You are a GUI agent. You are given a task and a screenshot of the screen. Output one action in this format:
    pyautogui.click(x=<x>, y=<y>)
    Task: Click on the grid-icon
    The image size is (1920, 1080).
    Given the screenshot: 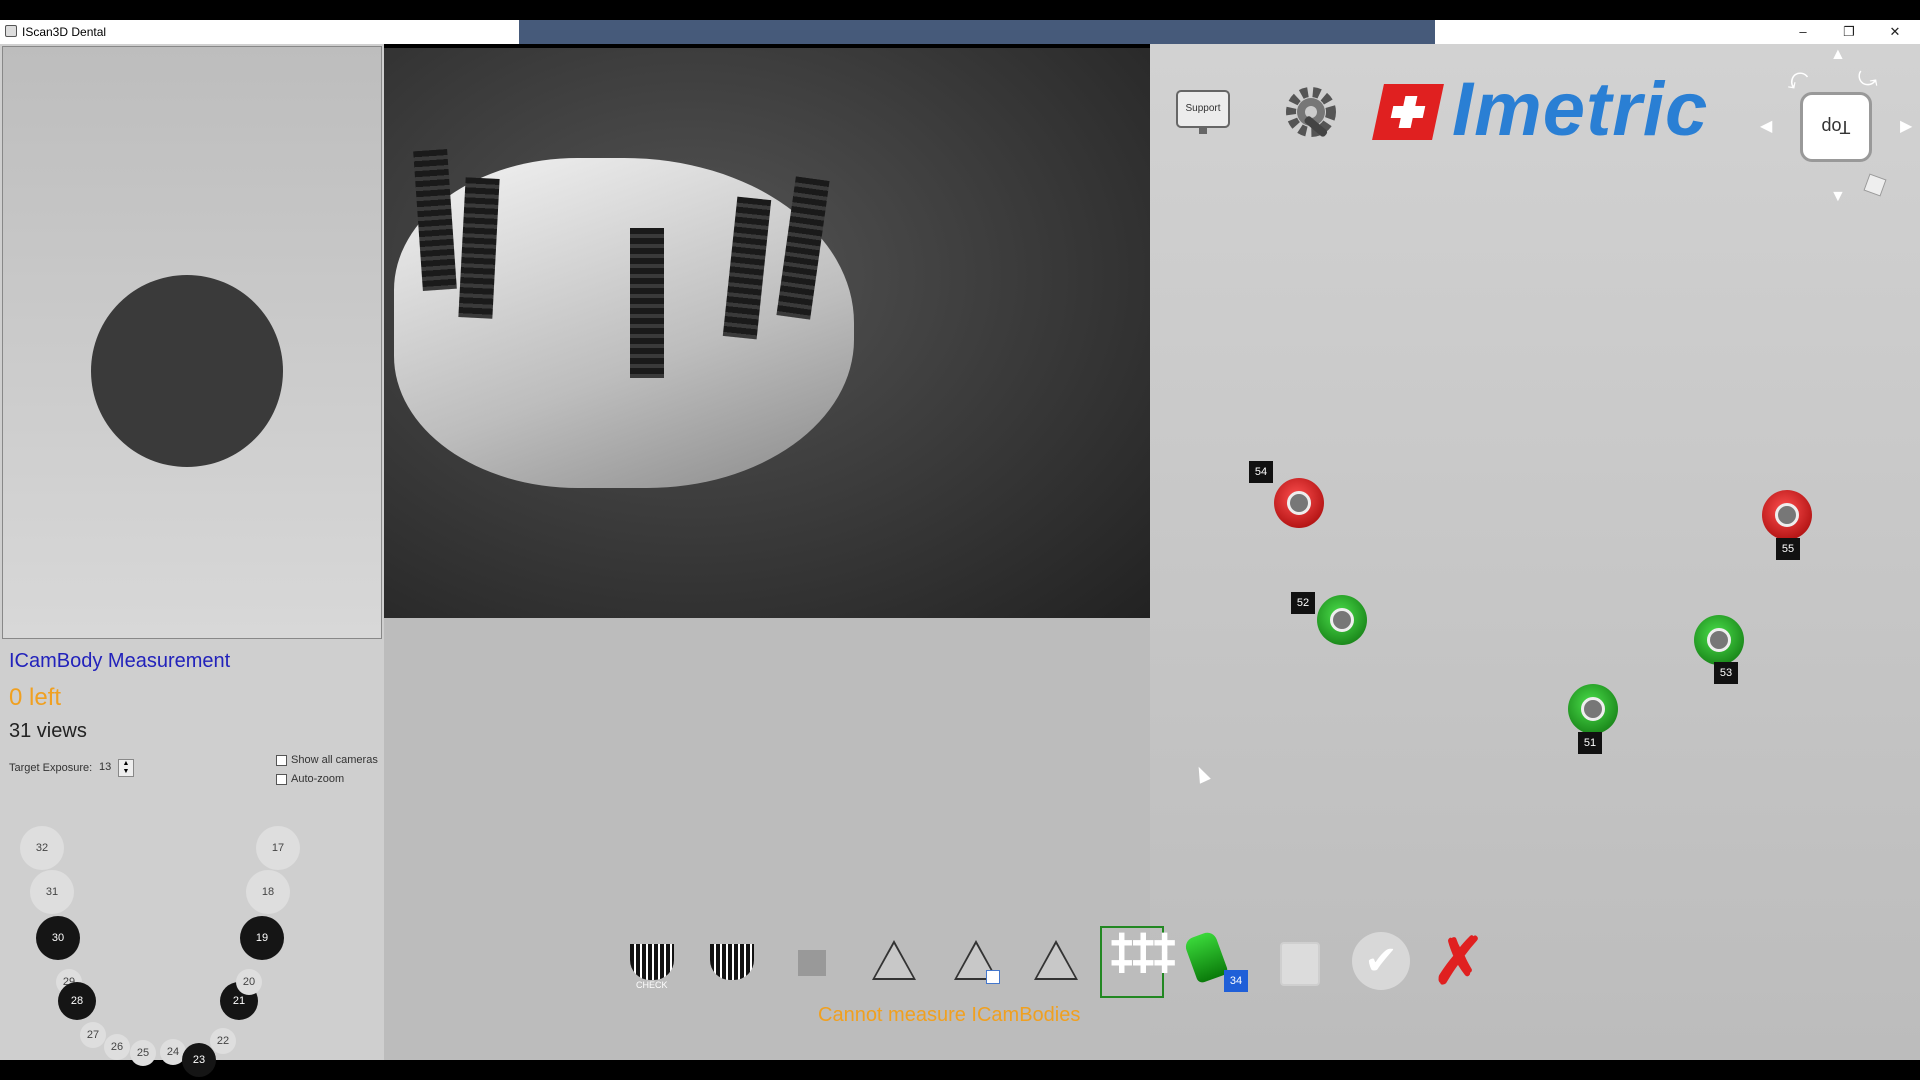 What is the action you would take?
    pyautogui.click(x=732, y=962)
    